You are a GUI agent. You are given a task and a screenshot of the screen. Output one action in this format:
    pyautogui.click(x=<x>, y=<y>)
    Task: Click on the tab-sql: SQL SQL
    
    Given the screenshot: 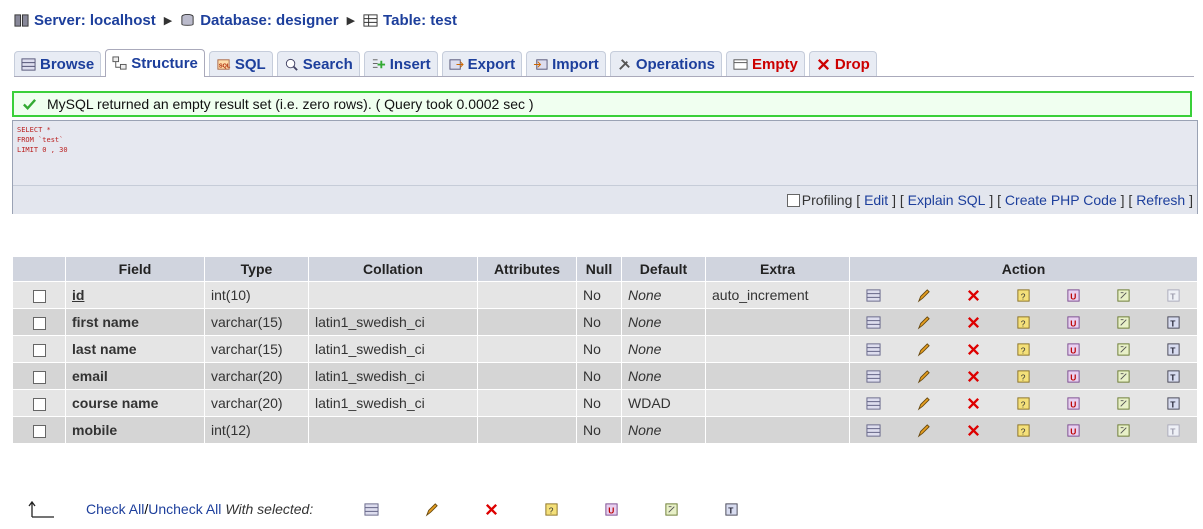 What is the action you would take?
    pyautogui.click(x=240, y=63)
    